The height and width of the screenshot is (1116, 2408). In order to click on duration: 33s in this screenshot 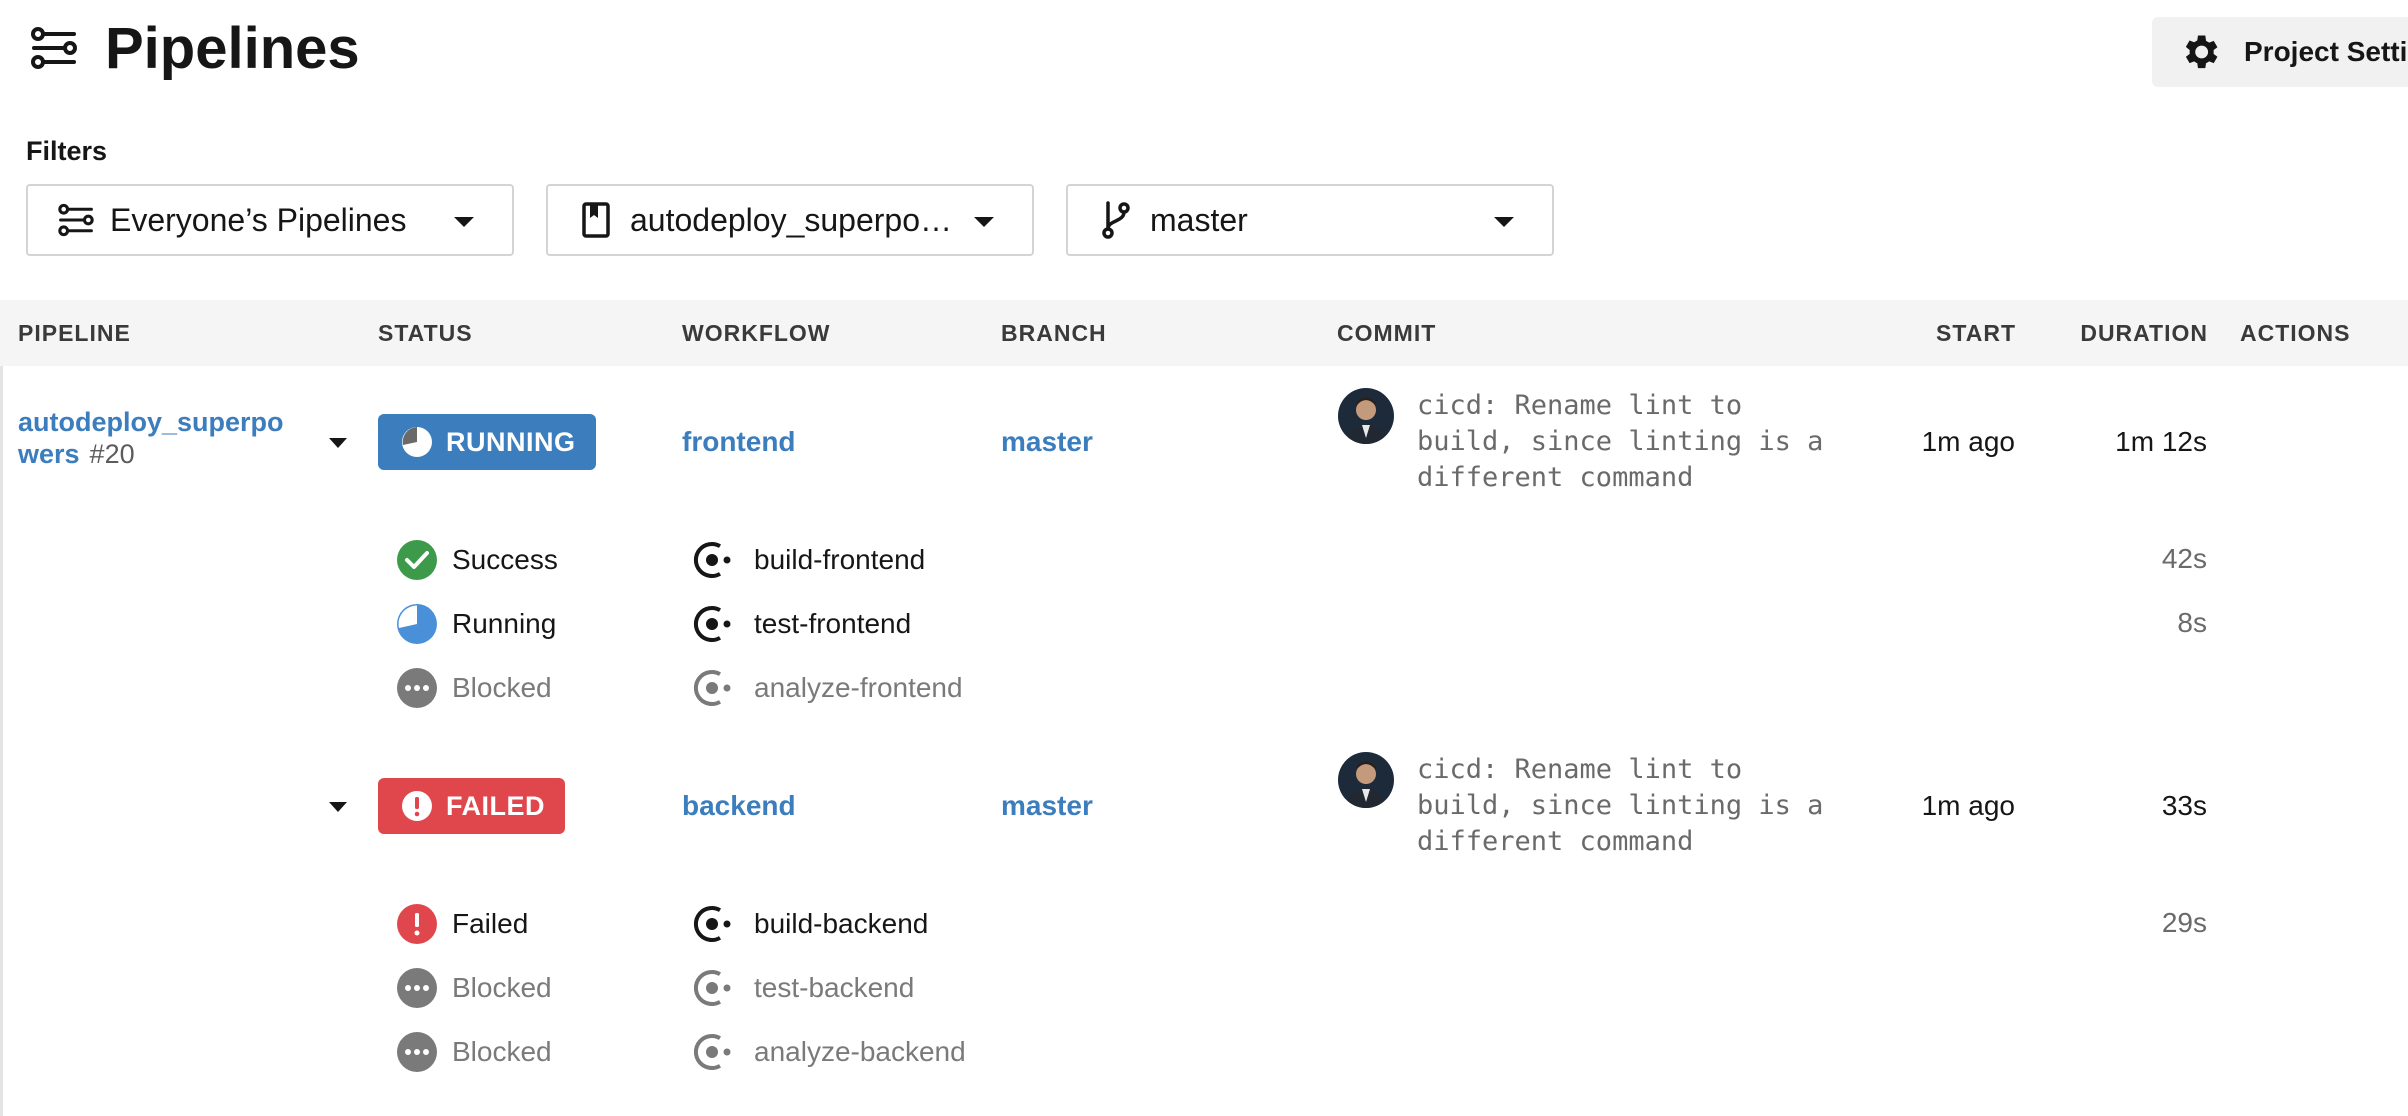, I will do `click(2184, 805)`.